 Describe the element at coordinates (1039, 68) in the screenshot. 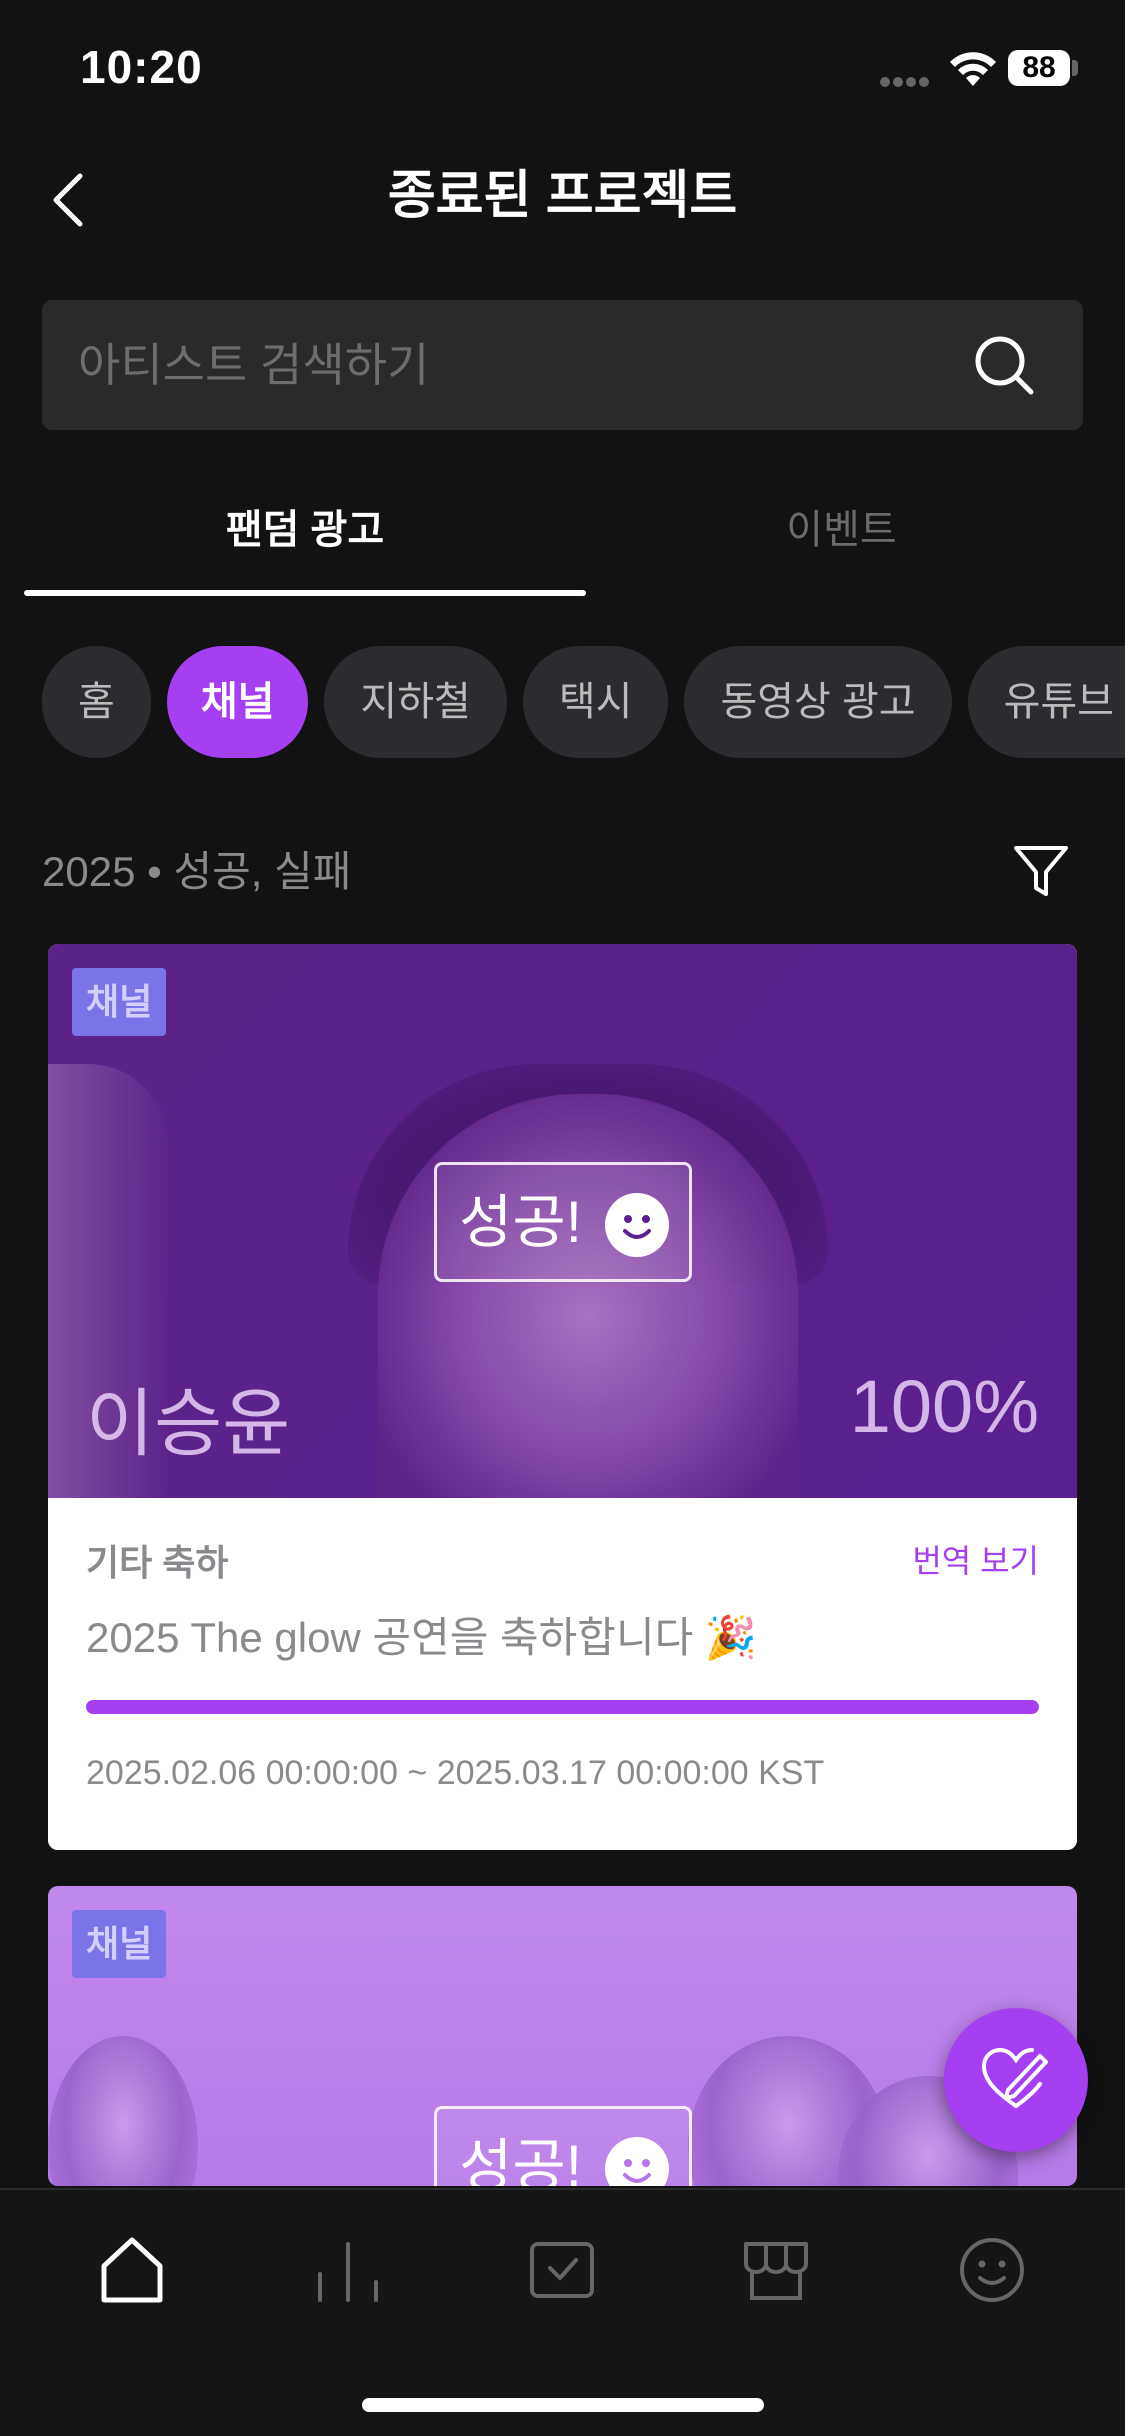

I see `battery-indicator: 88` at that location.